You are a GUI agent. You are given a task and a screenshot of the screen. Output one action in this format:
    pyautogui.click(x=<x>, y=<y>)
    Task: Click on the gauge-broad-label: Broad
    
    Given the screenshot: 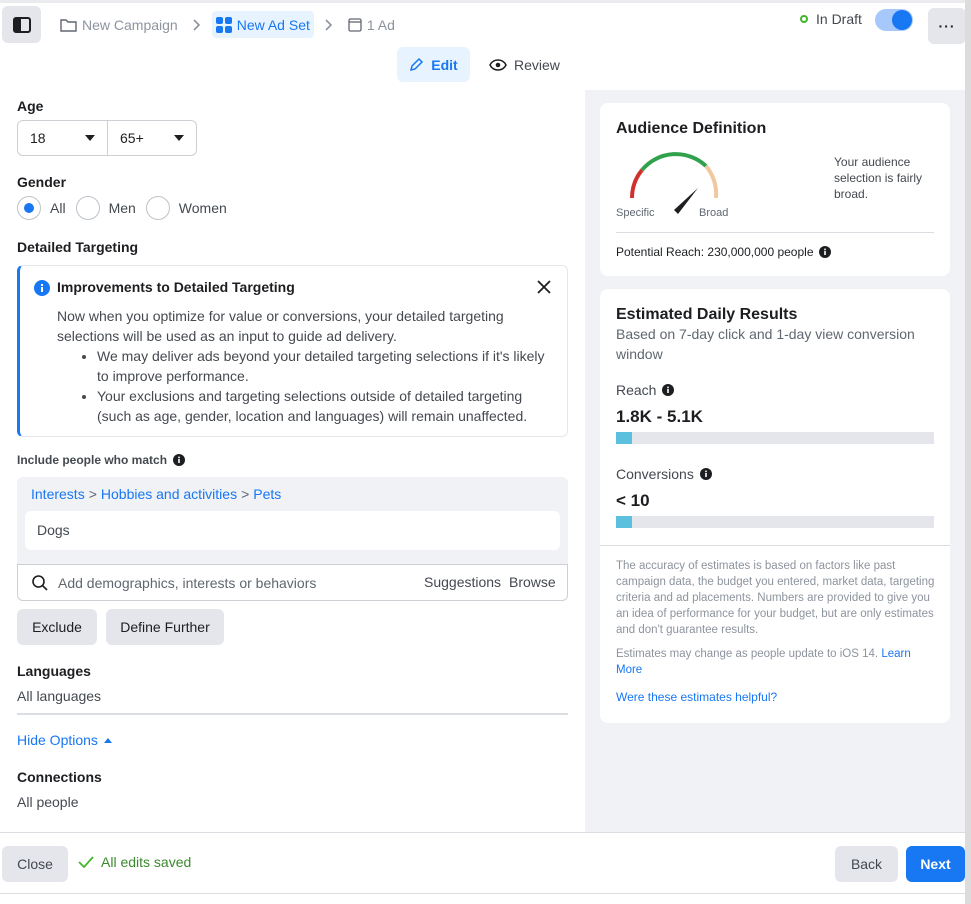 What is the action you would take?
    pyautogui.click(x=714, y=213)
    